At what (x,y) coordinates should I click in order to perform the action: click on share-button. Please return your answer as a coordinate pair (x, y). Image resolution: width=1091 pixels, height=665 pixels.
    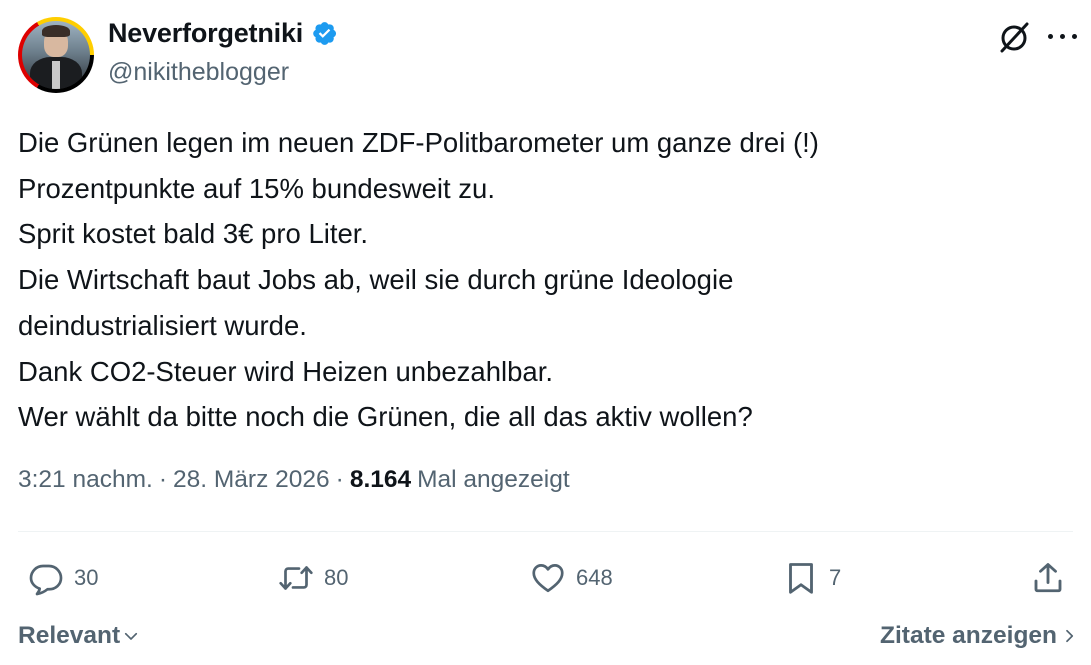
    Looking at the image, I should click on (1048, 578).